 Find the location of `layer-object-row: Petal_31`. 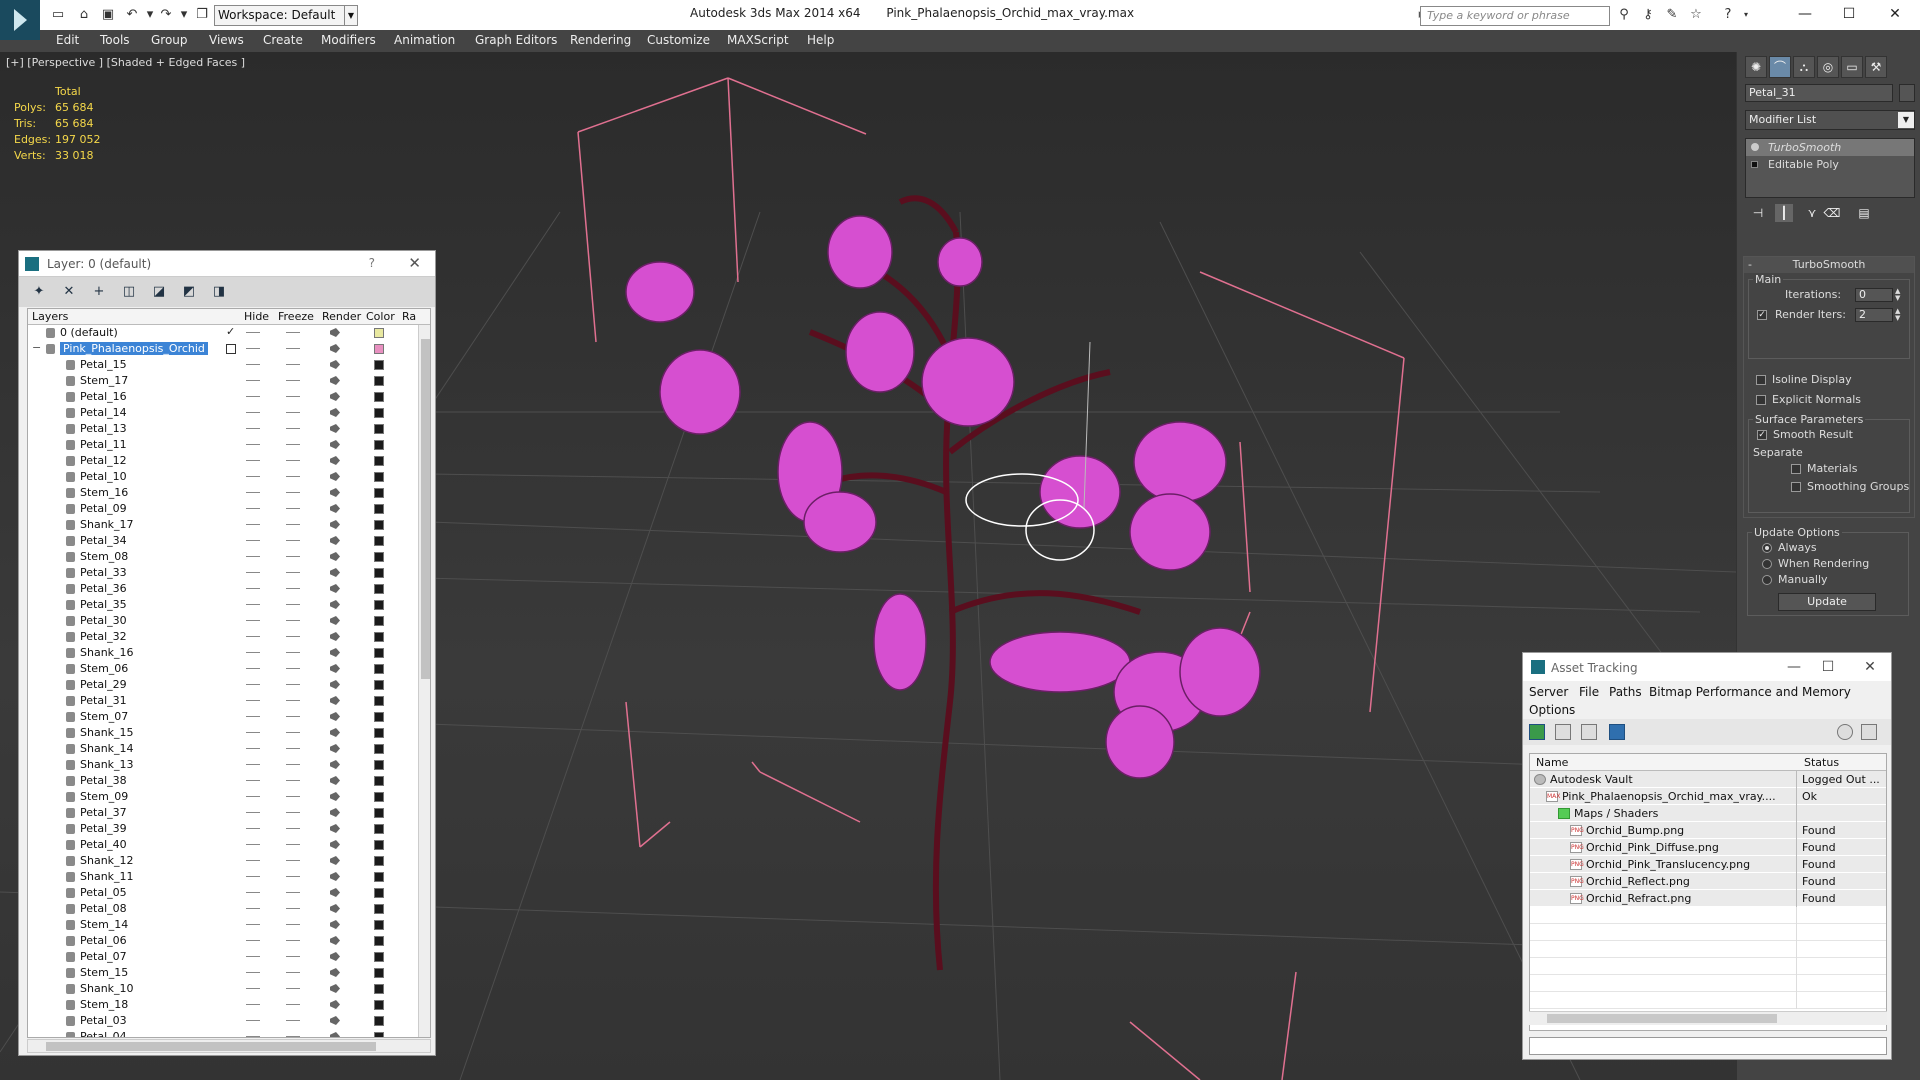

layer-object-row: Petal_31 is located at coordinates (229, 701).